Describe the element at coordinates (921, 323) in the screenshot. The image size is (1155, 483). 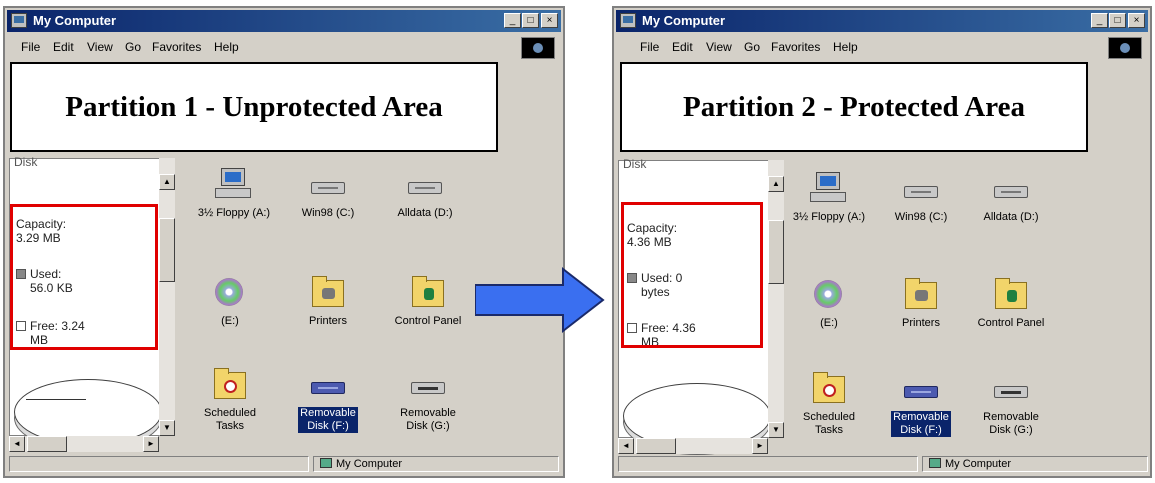
I see `icon-label: Printers` at that location.